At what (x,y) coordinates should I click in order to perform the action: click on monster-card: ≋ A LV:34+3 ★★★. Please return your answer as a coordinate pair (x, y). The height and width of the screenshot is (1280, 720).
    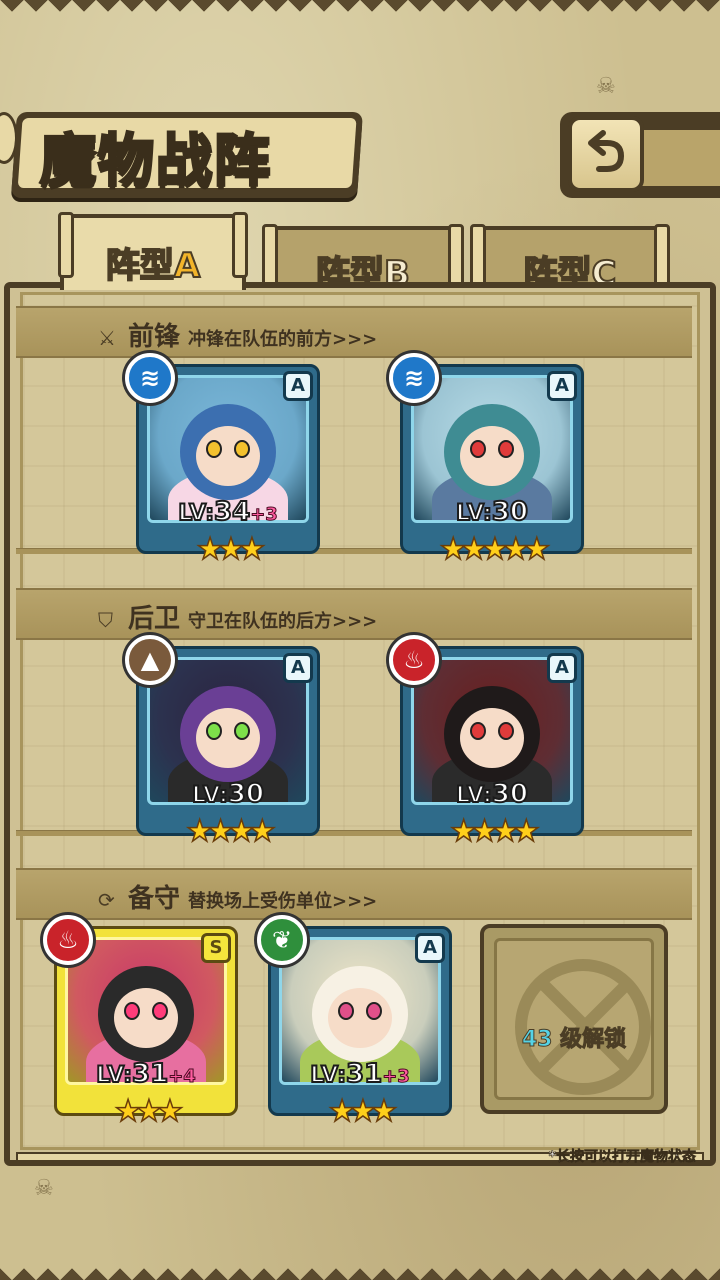
    Looking at the image, I should click on (222, 460).